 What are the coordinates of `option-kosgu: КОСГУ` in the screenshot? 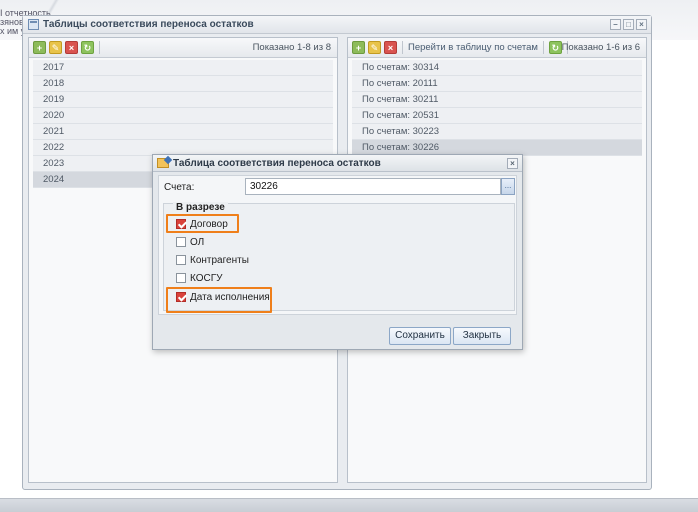 It's located at (199, 278).